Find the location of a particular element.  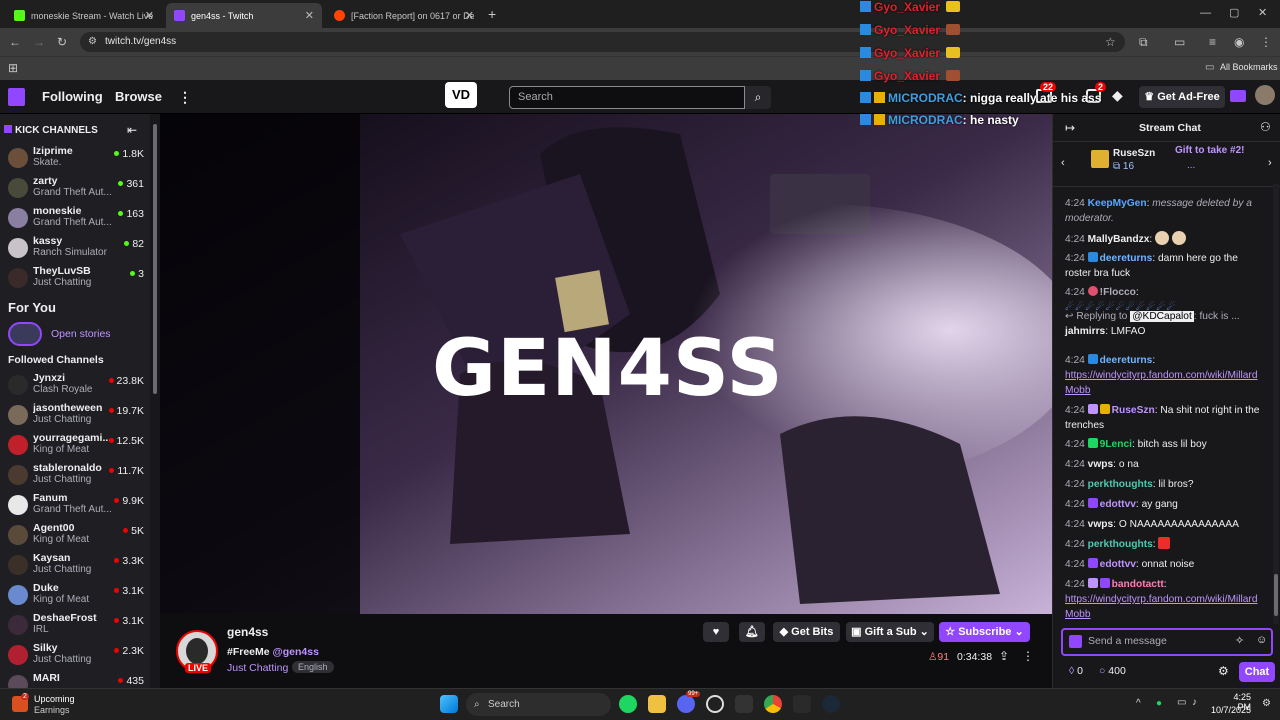

sidebar-channel-followed: Silky Just Chatting 2.3K is located at coordinates (75, 655).